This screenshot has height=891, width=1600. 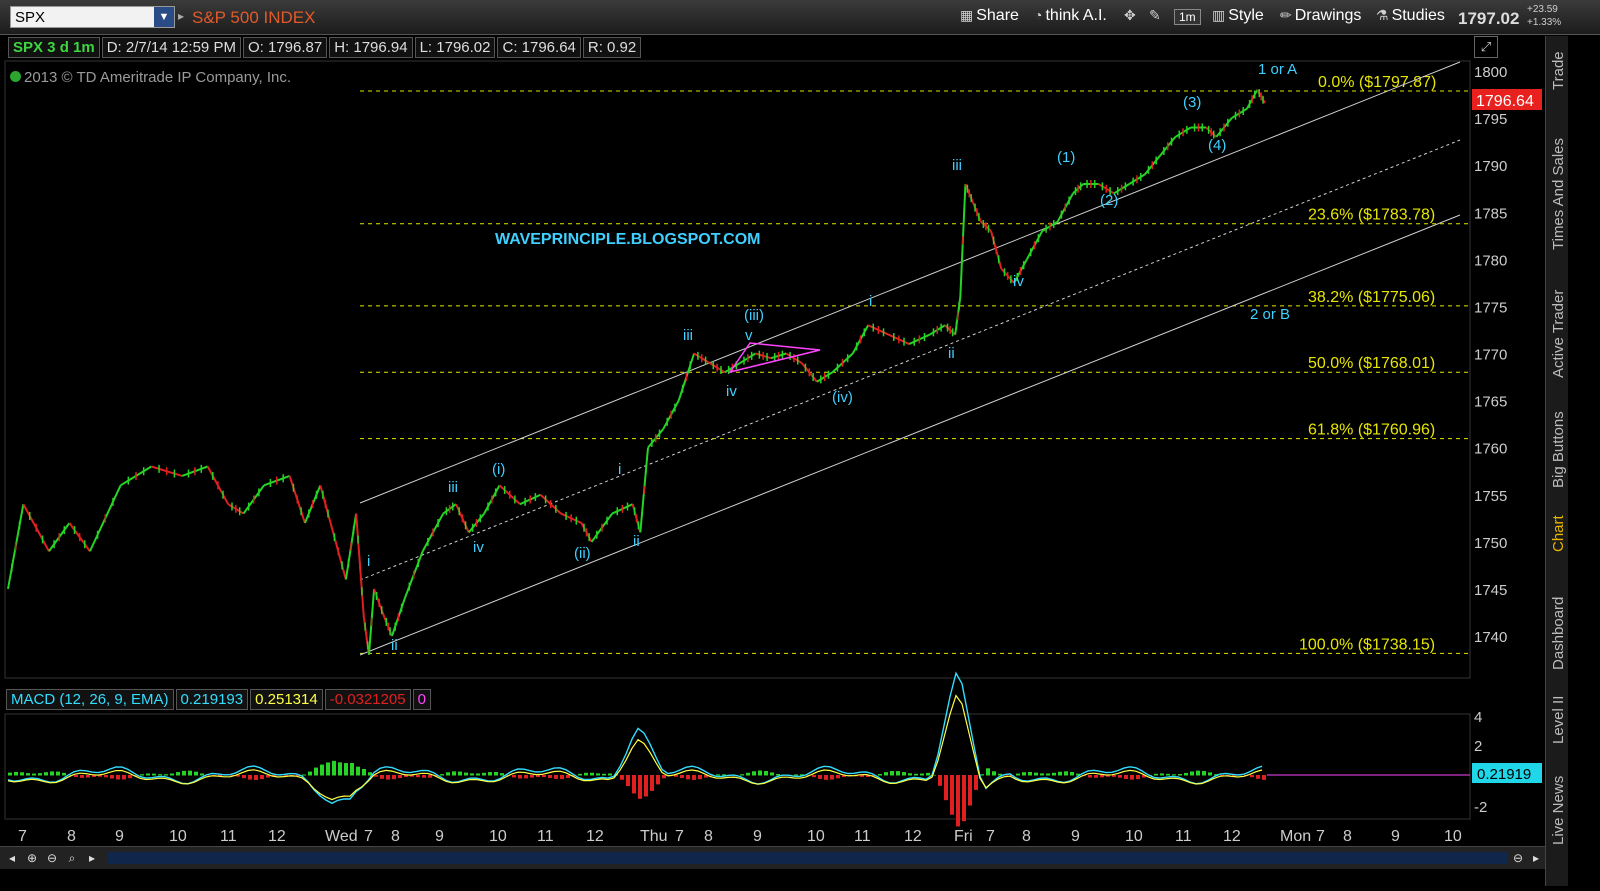 I want to click on zoom-in-icon: ⊕, so click(x=32, y=858).